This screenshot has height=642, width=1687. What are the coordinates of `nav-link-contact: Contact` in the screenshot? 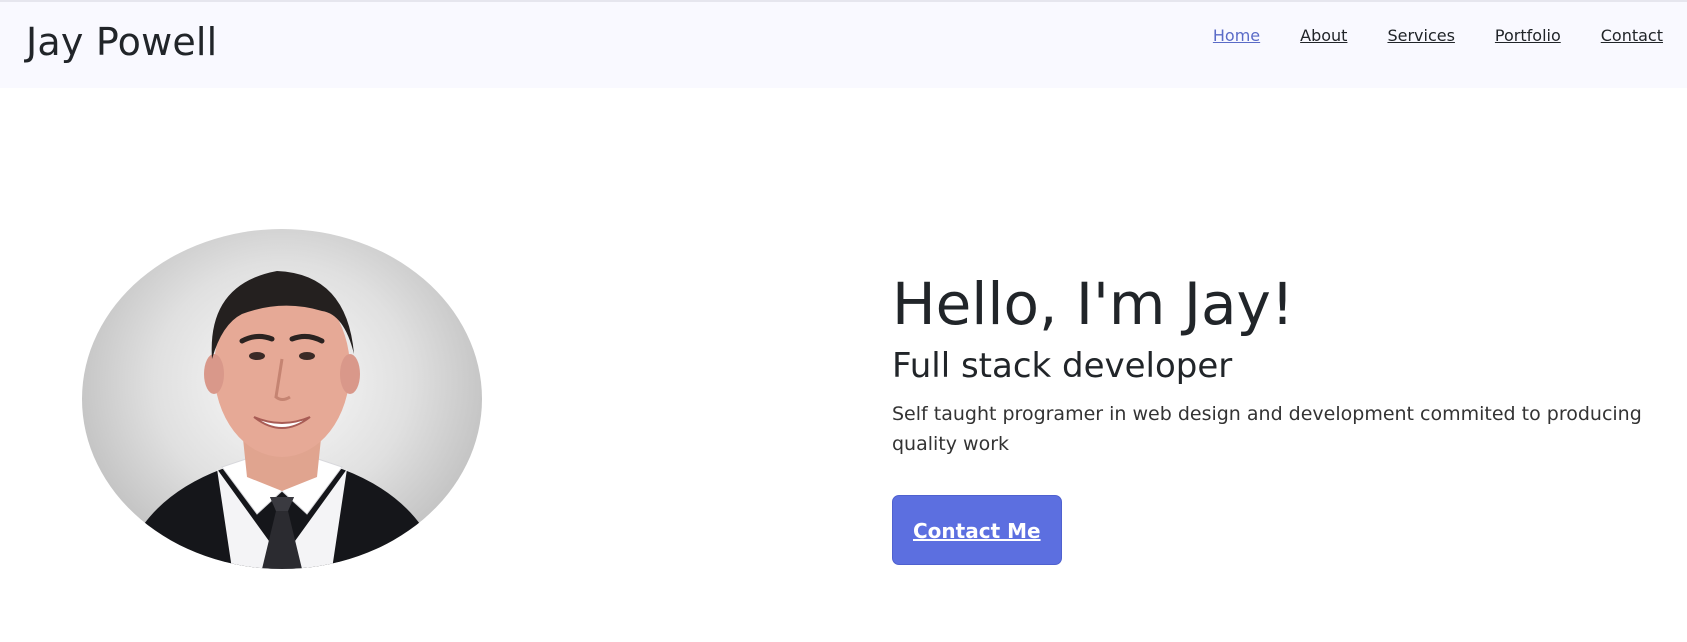 It's located at (1632, 35).